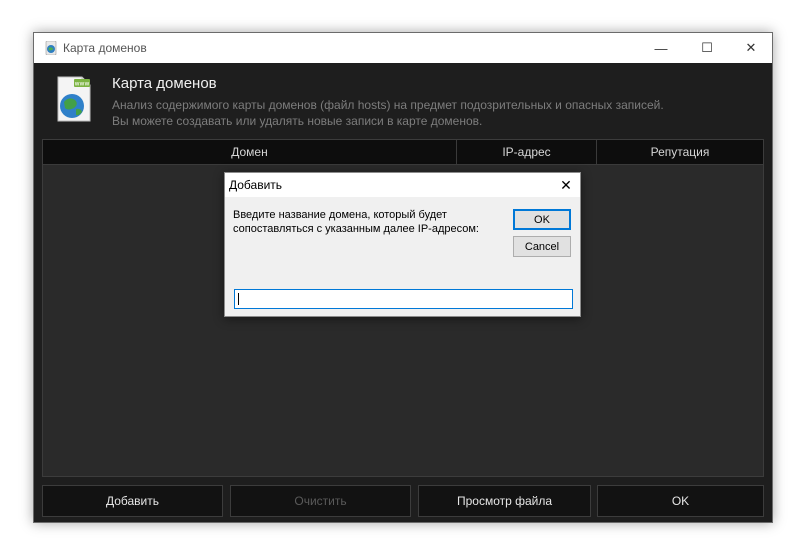  What do you see at coordinates (74, 99) in the screenshot?
I see `www-globe-icon: www` at bounding box center [74, 99].